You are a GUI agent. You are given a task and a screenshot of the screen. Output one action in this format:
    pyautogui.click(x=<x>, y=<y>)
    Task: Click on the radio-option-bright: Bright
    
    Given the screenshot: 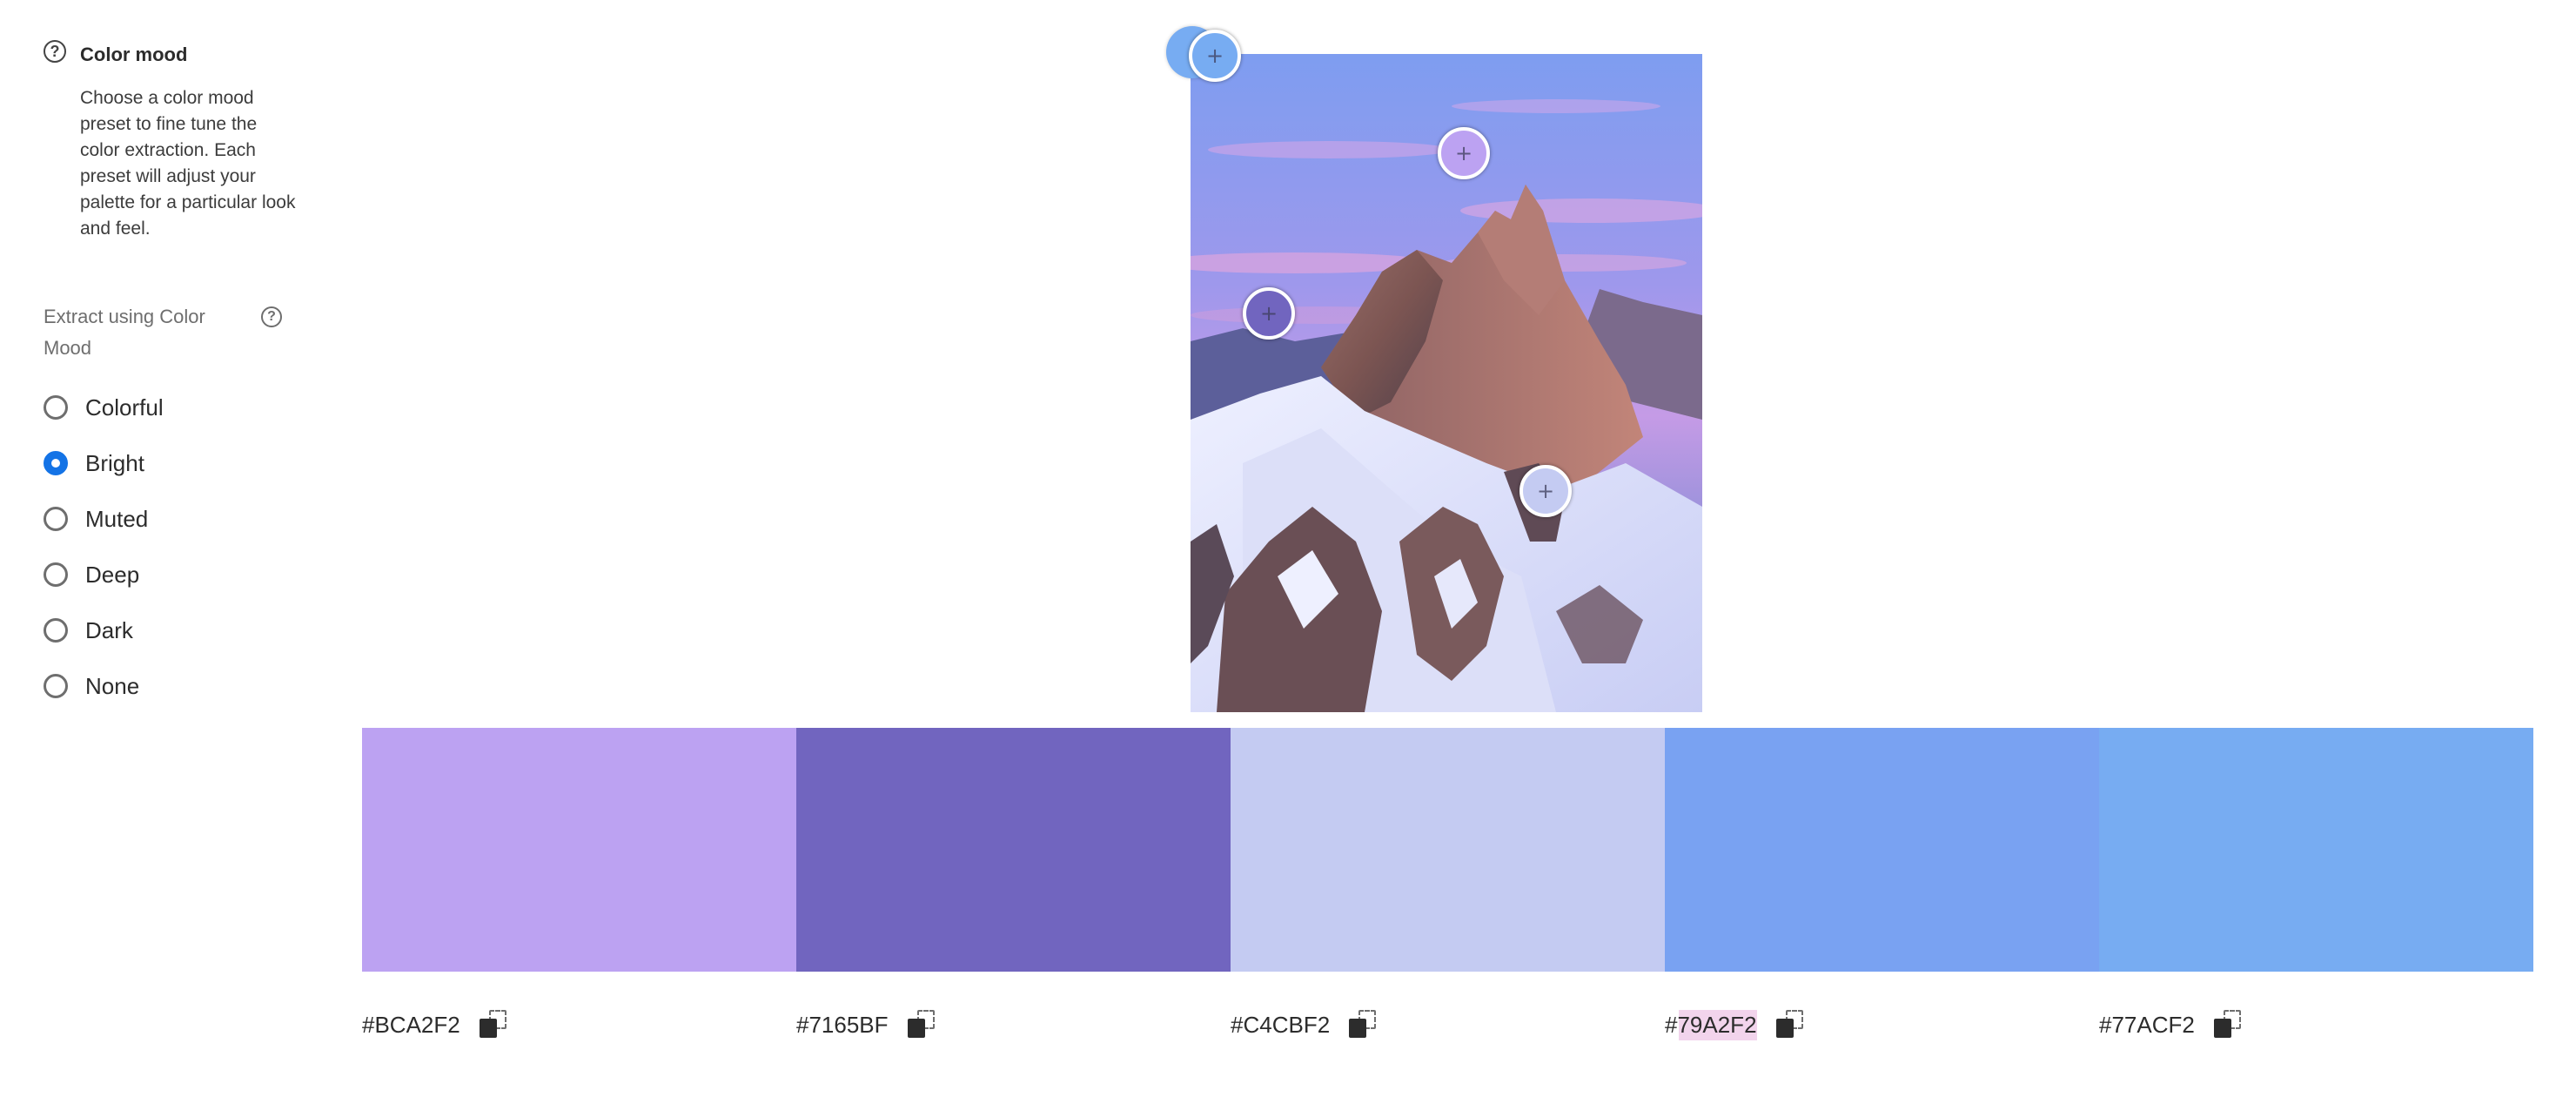 What is the action you would take?
    pyautogui.click(x=174, y=463)
    